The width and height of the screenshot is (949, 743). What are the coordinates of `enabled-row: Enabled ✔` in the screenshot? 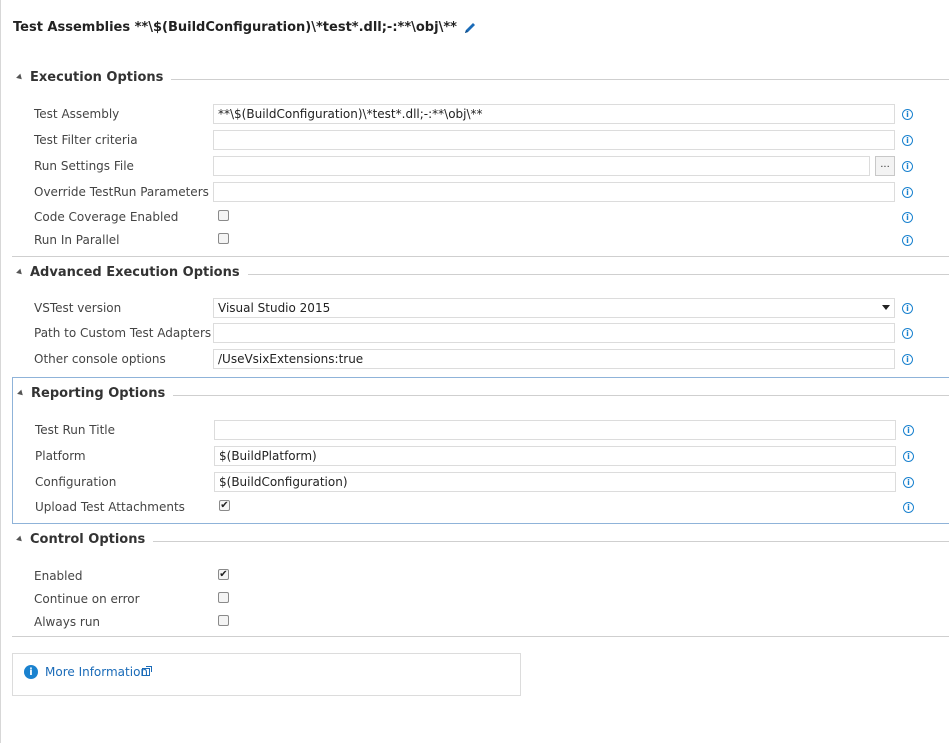 It's located at (480, 577).